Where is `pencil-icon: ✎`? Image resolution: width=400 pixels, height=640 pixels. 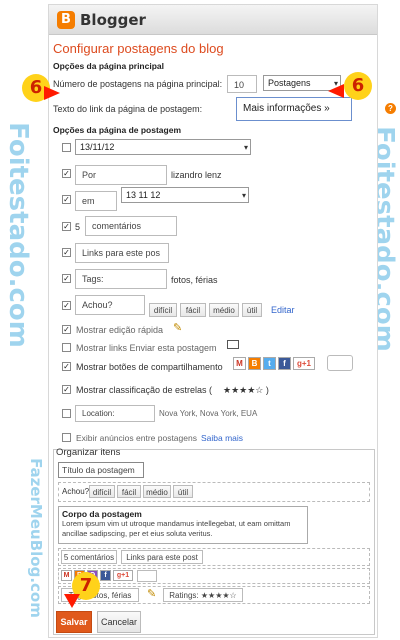 pencil-icon: ✎ is located at coordinates (178, 328).